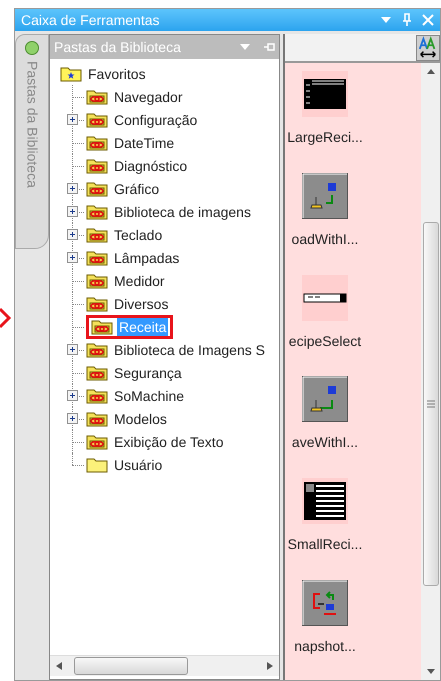 This screenshot has height=681, width=441. Describe the element at coordinates (139, 281) in the screenshot. I see `tree-item: Medidor` at that location.